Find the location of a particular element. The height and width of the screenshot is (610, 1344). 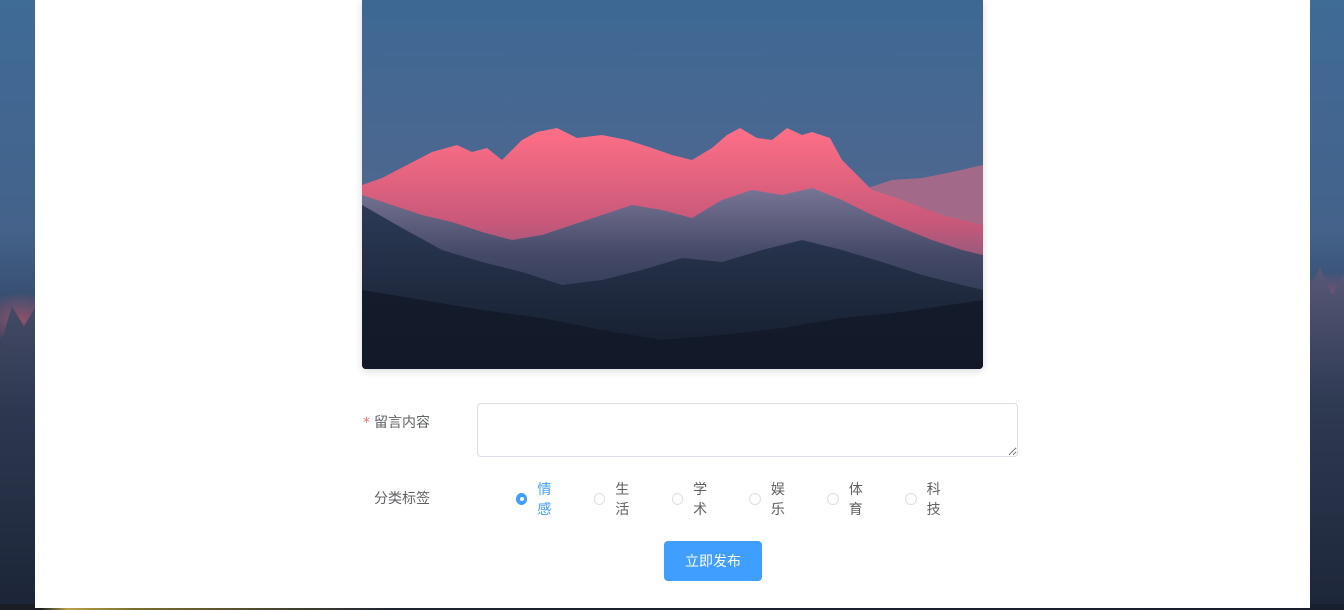

radio-label: 体育 is located at coordinates (855, 500).